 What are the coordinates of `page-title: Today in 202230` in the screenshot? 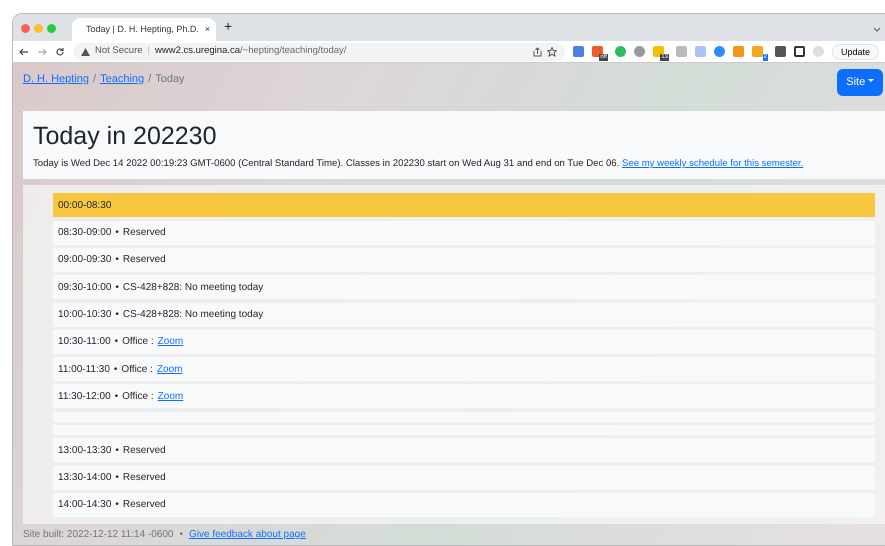 It's located at (125, 136).